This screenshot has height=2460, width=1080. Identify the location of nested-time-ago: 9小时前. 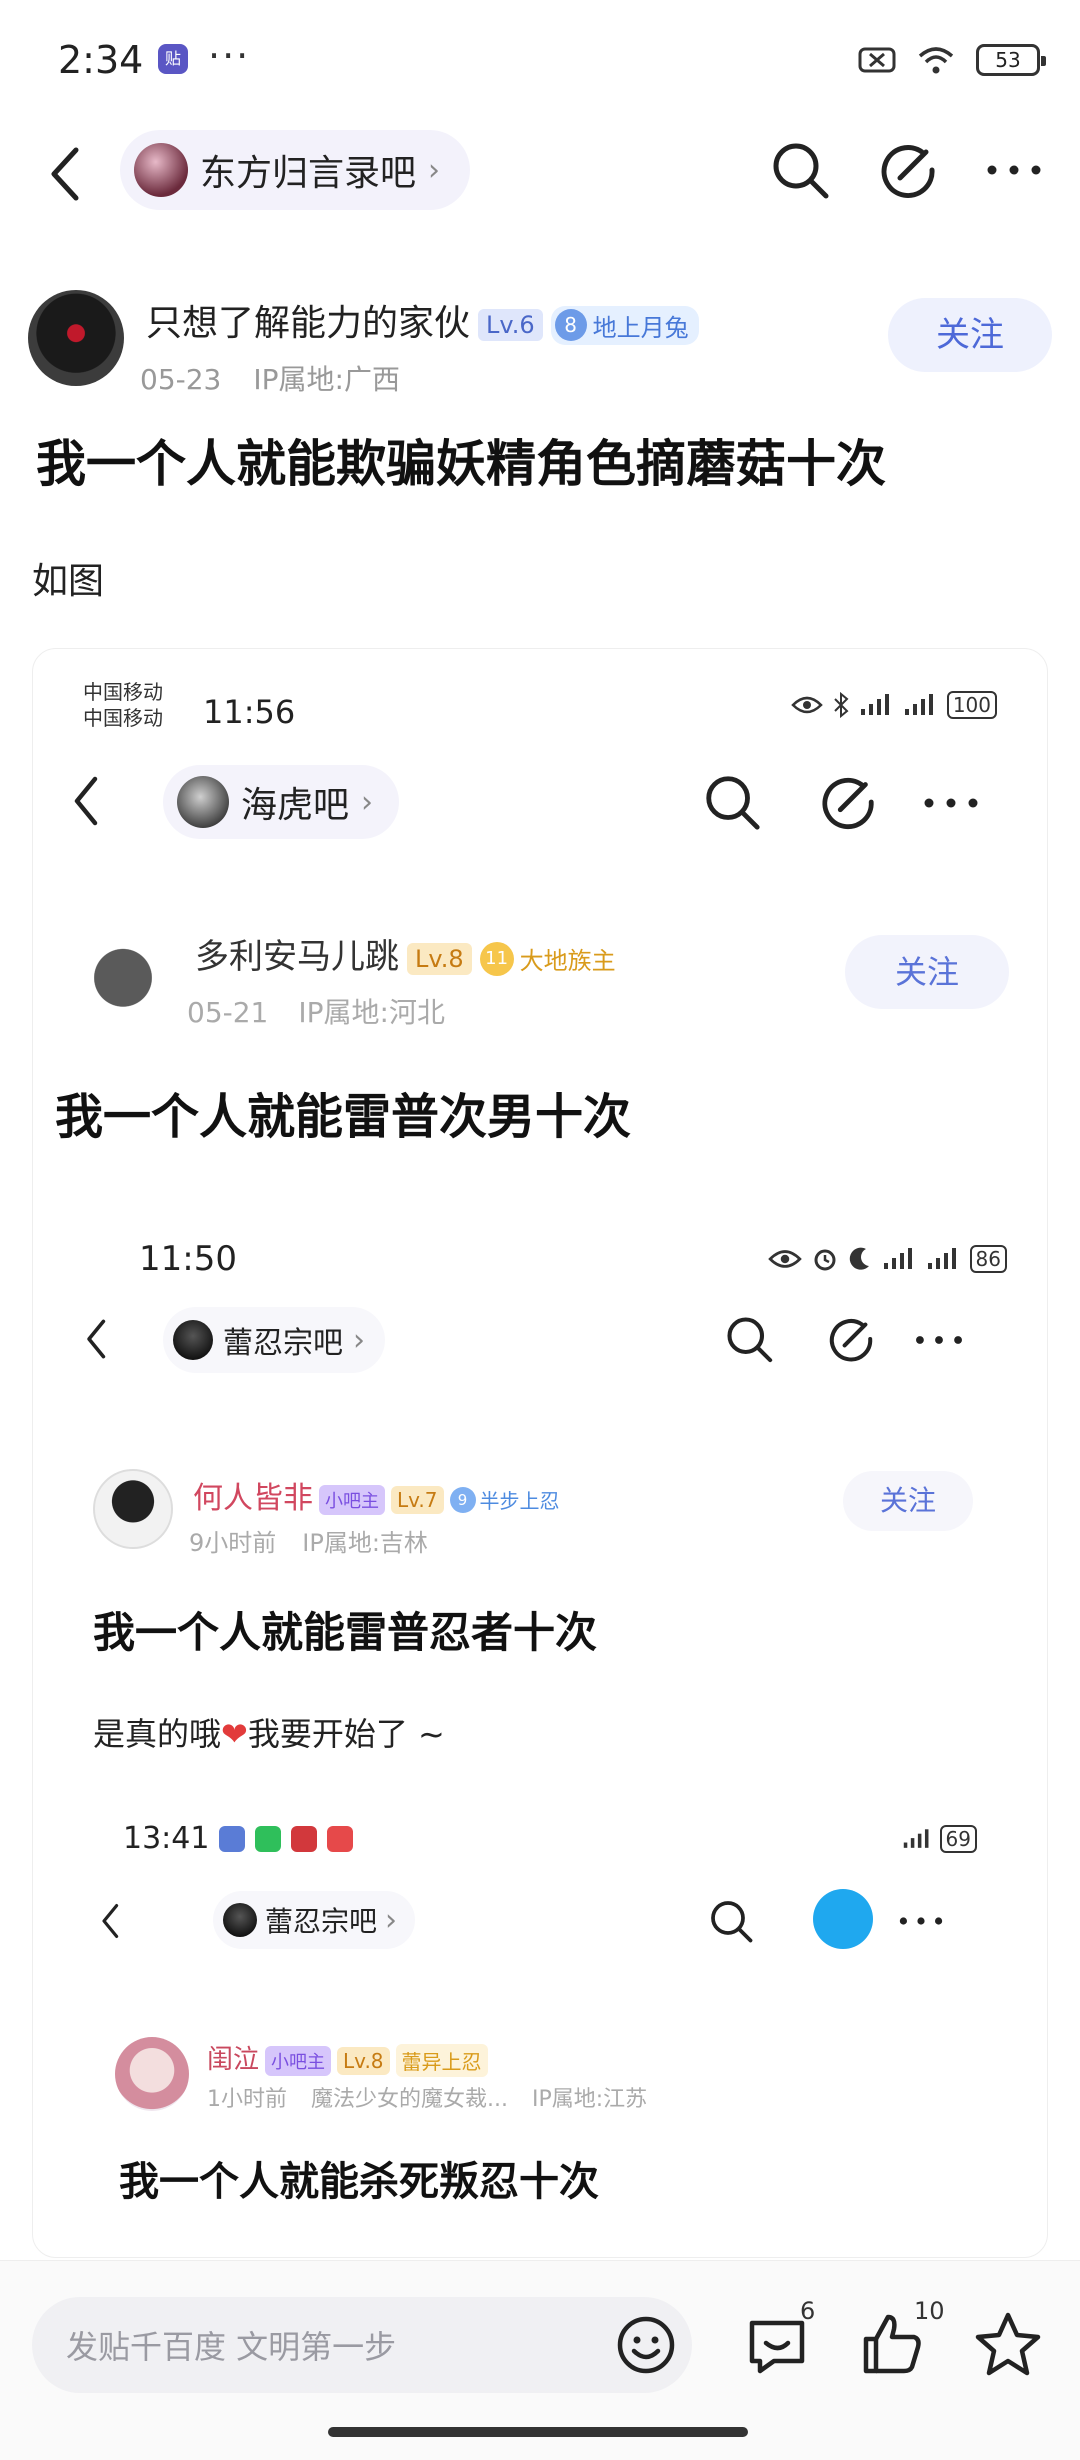
(233, 1543).